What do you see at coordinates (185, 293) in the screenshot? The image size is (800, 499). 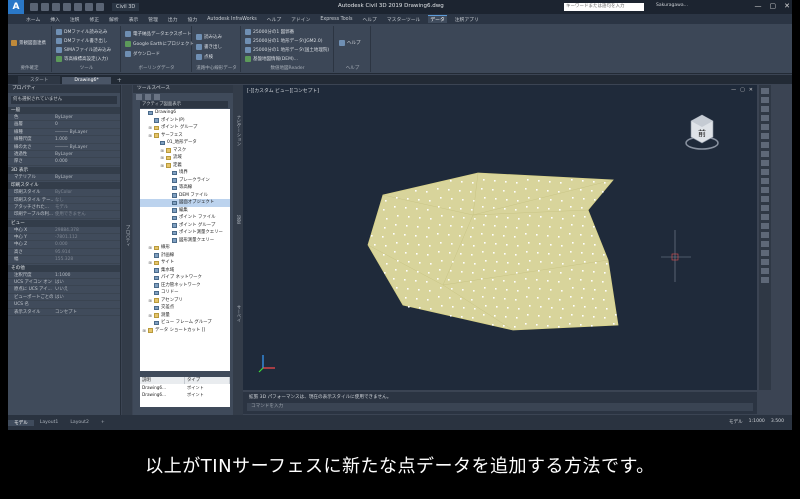 I see `tree-node: コリドー` at bounding box center [185, 293].